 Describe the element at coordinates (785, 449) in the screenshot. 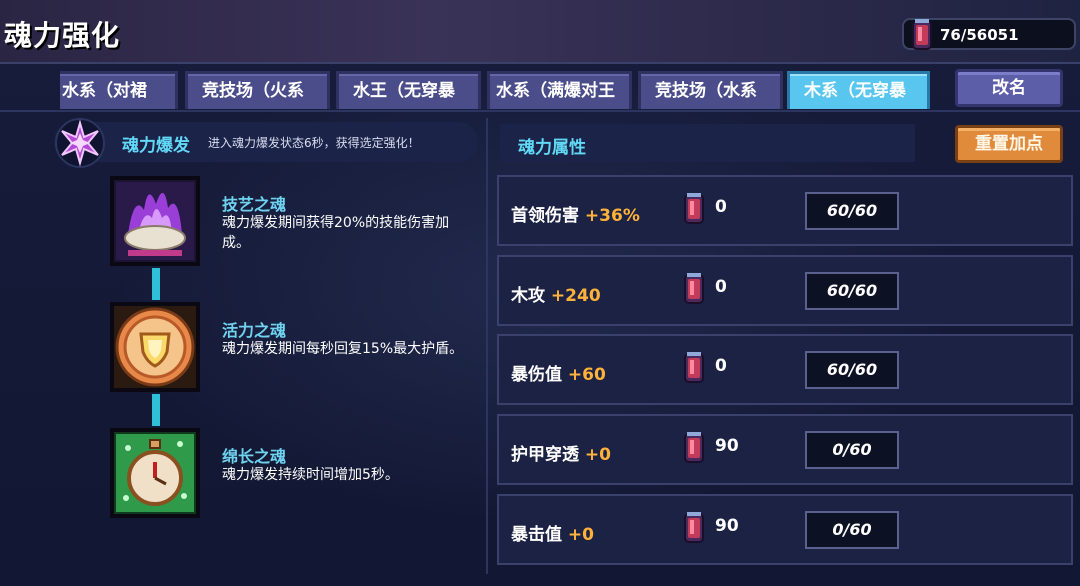

I see `attribute-row: 护甲穿透 +0 90 0/60` at that location.